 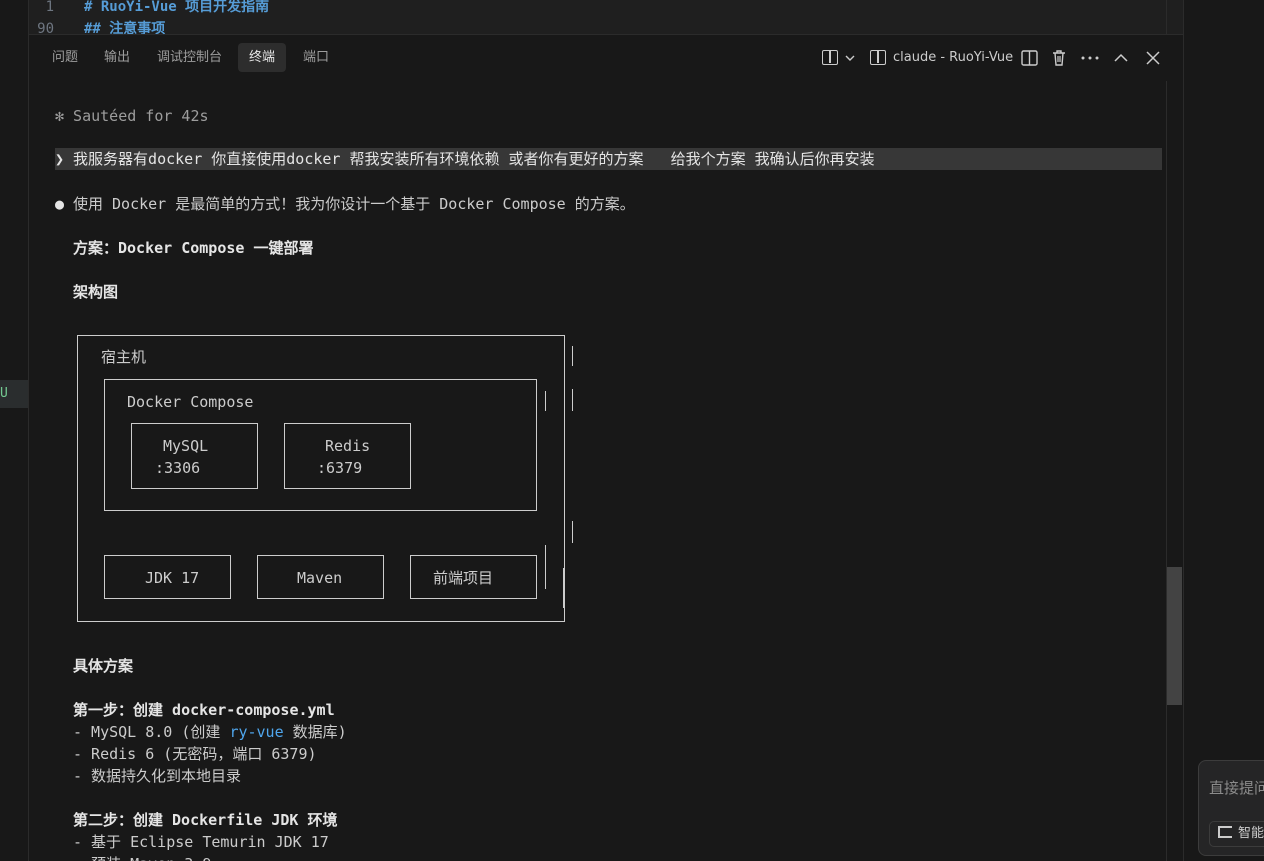 I want to click on plan-title: 方案：Docker Compose 一键部署, so click(x=193, y=248).